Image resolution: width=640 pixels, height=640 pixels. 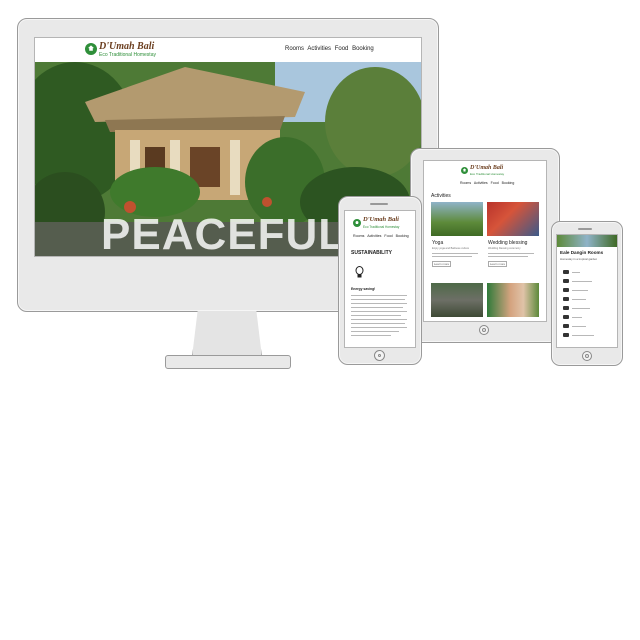 What do you see at coordinates (566, 335) in the screenshot?
I see `laundry-icon` at bounding box center [566, 335].